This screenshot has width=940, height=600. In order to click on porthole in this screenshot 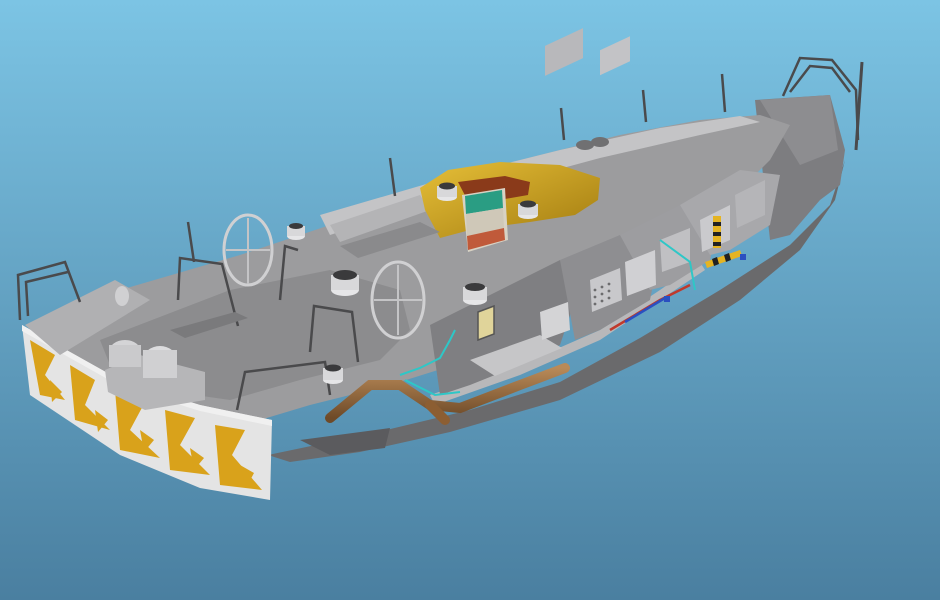, I will do `click(486, 323)`.